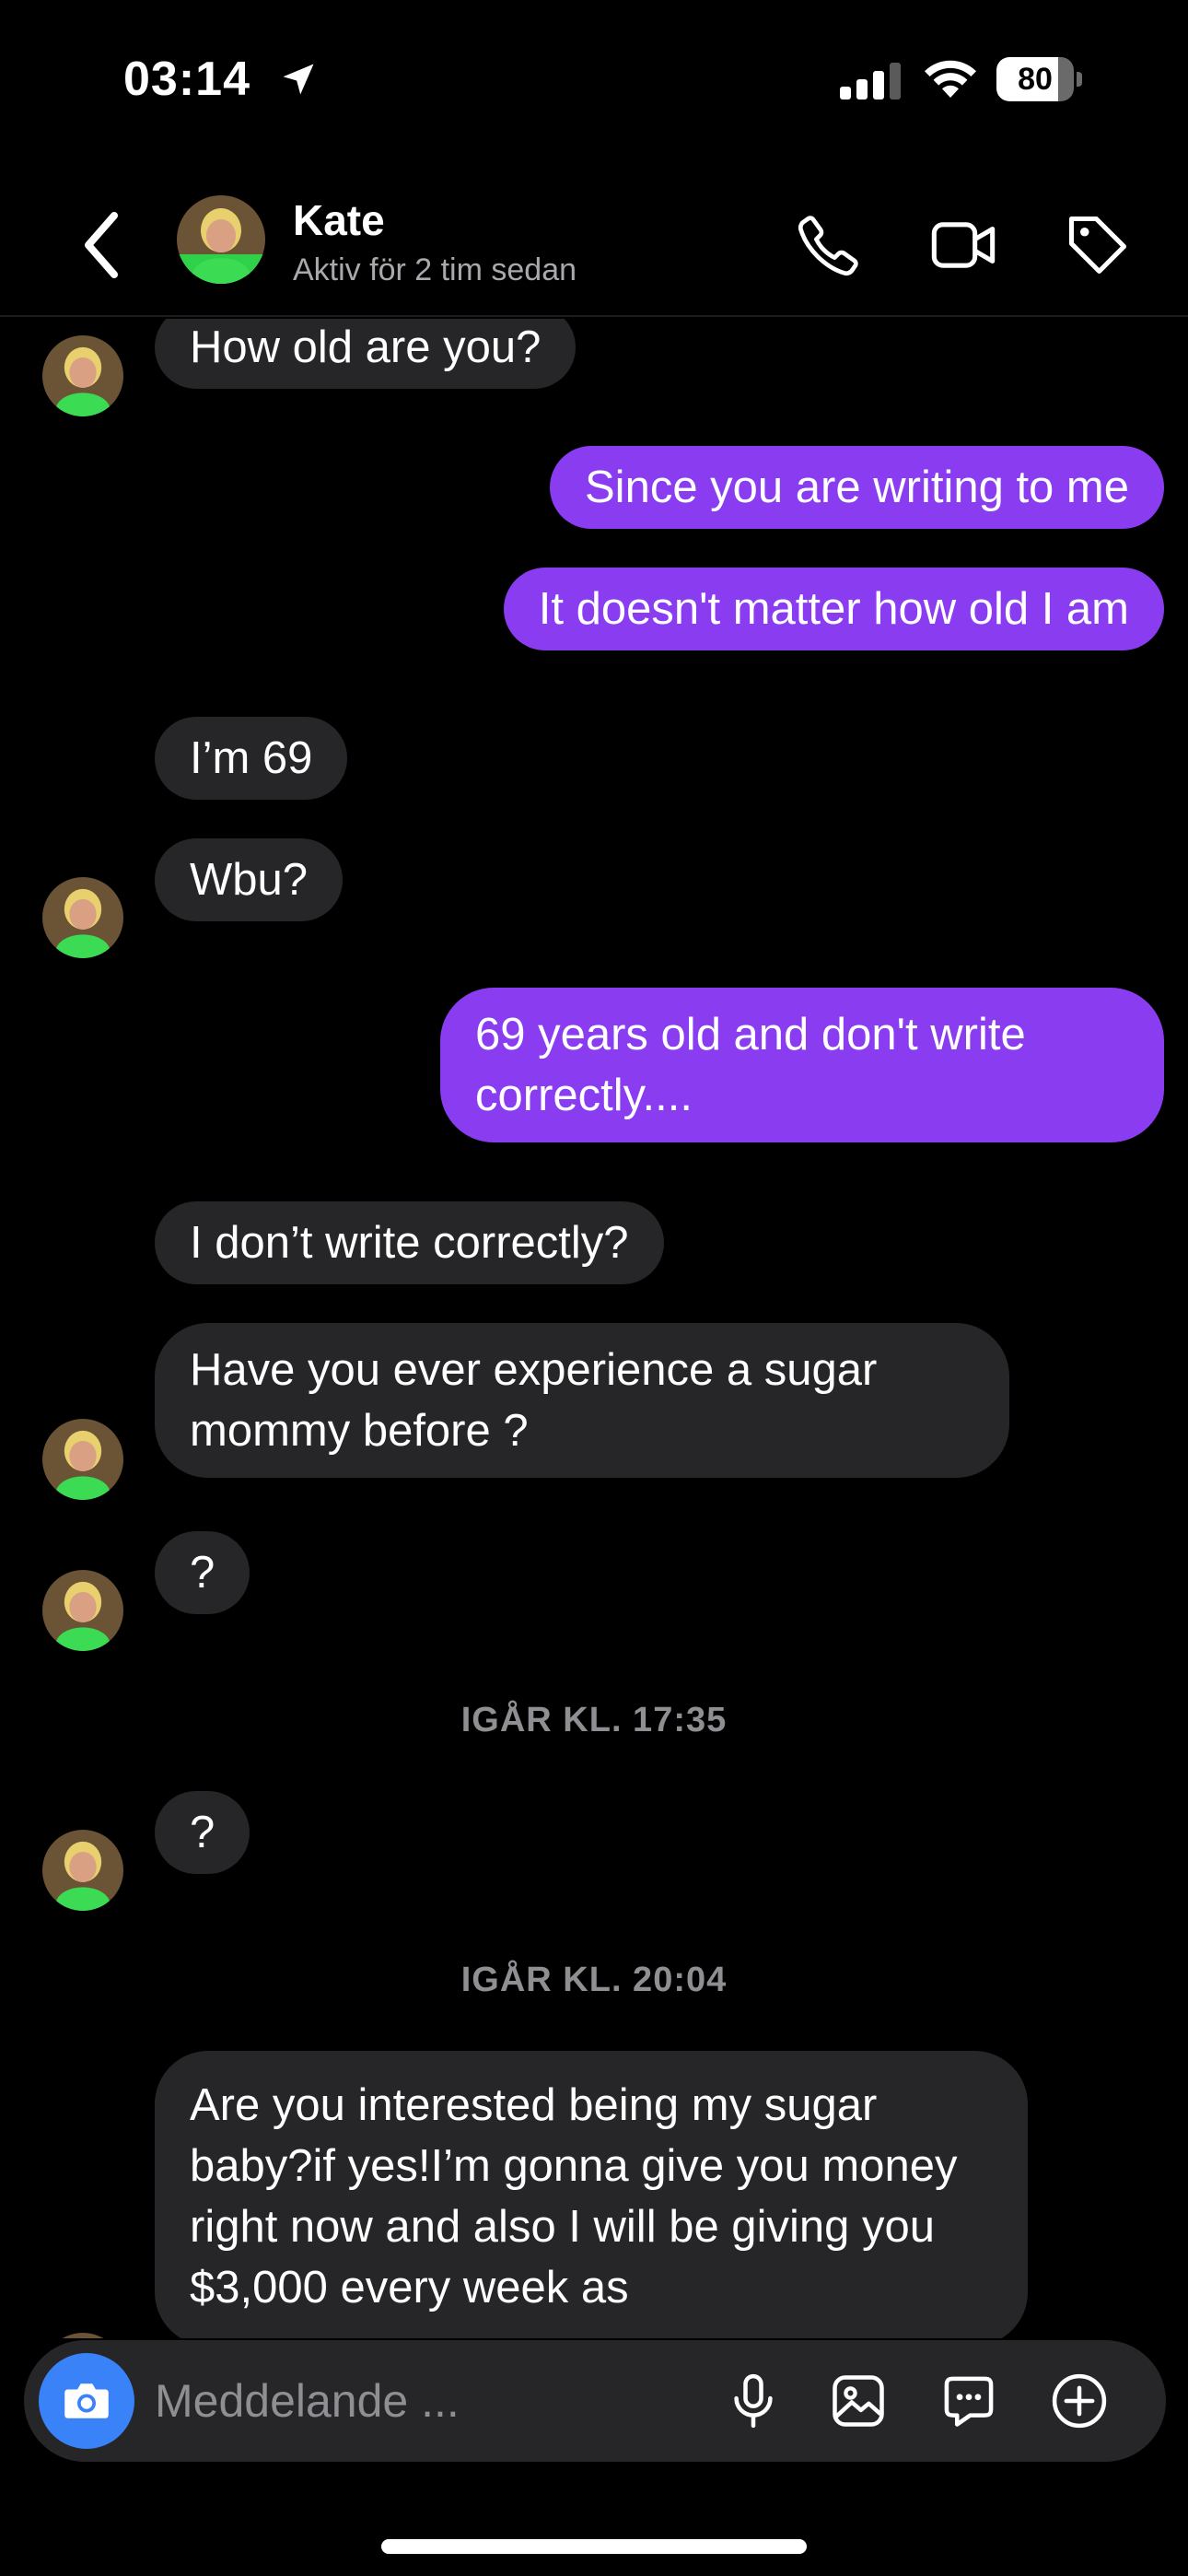  Describe the element at coordinates (1035, 79) in the screenshot. I see `battery-level-text: 80` at that location.